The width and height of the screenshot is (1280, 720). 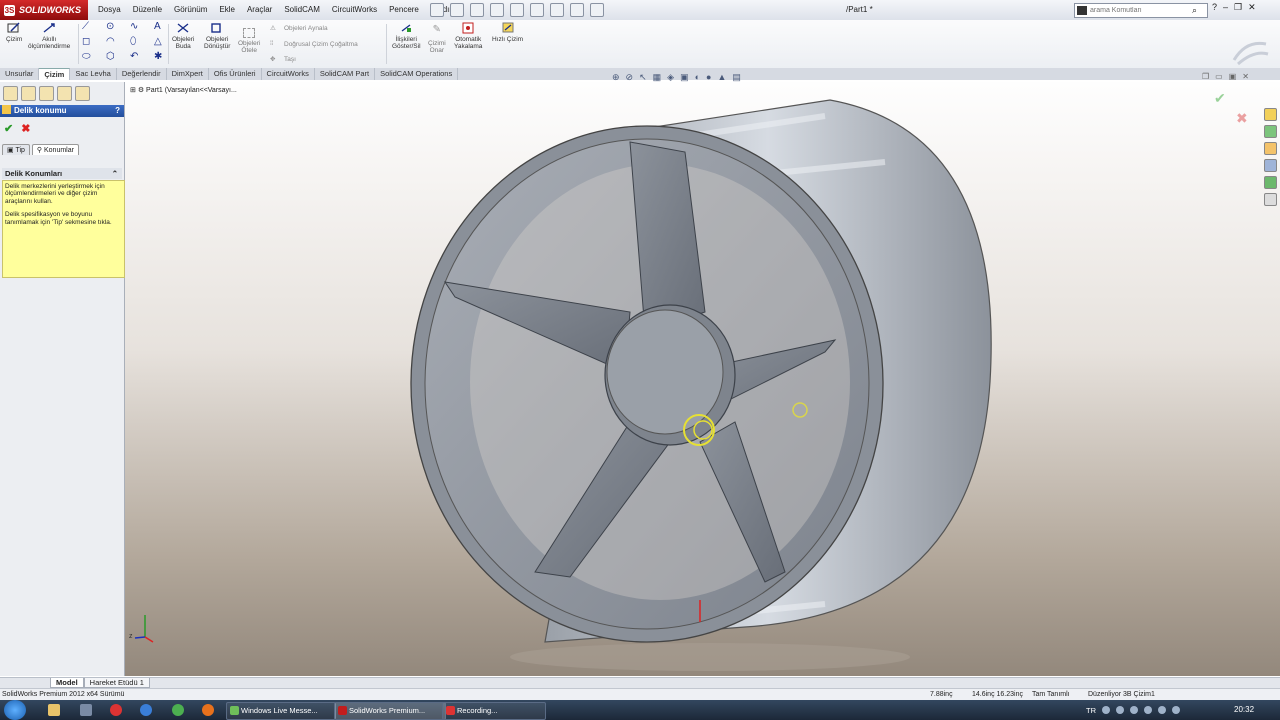 I want to click on configuration-manager-icon, so click(x=46, y=93).